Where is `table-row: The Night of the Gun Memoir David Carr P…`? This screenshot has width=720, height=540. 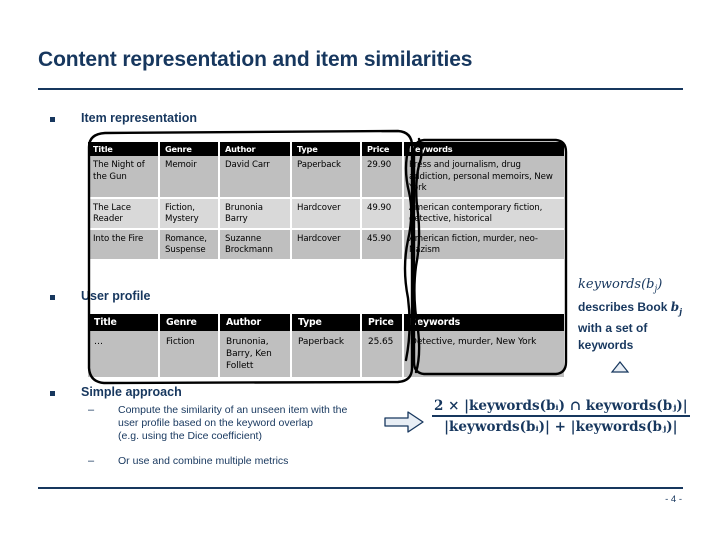
table-row: The Night of the Gun Memoir David Carr P… is located at coordinates (327, 177).